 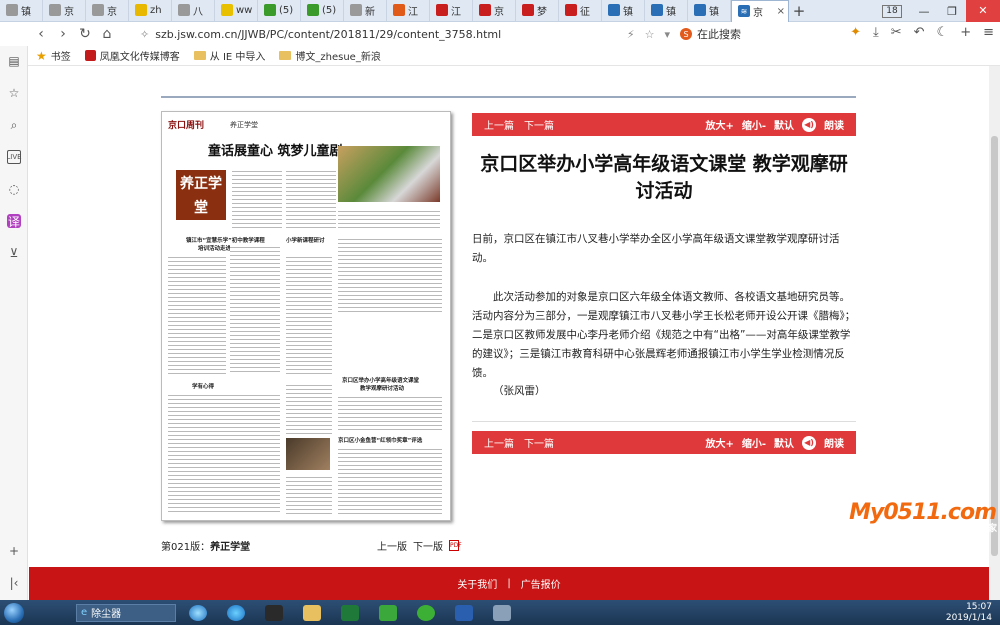 What do you see at coordinates (392, 545) in the screenshot?
I see `prev-page-link: 上一版` at bounding box center [392, 545].